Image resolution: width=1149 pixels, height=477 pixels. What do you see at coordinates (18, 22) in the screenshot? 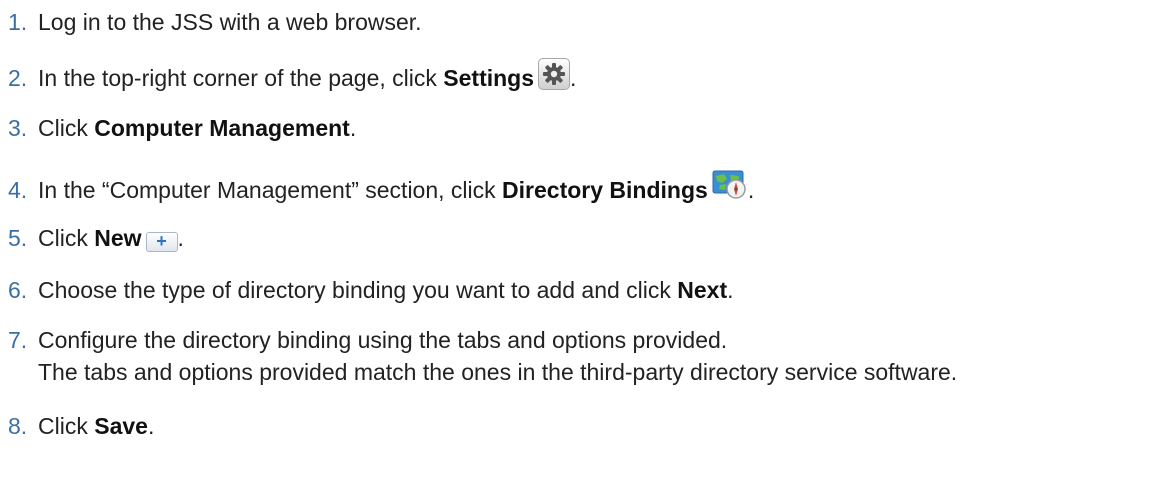
I see `step-number: 1.` at bounding box center [18, 22].